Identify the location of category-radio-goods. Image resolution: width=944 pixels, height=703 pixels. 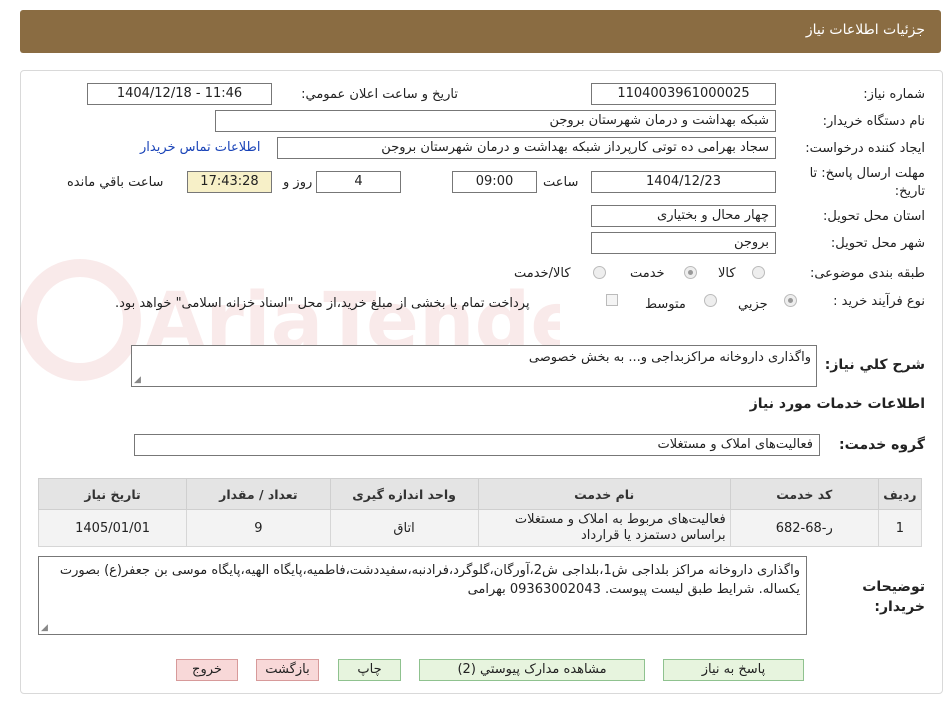
(758, 272).